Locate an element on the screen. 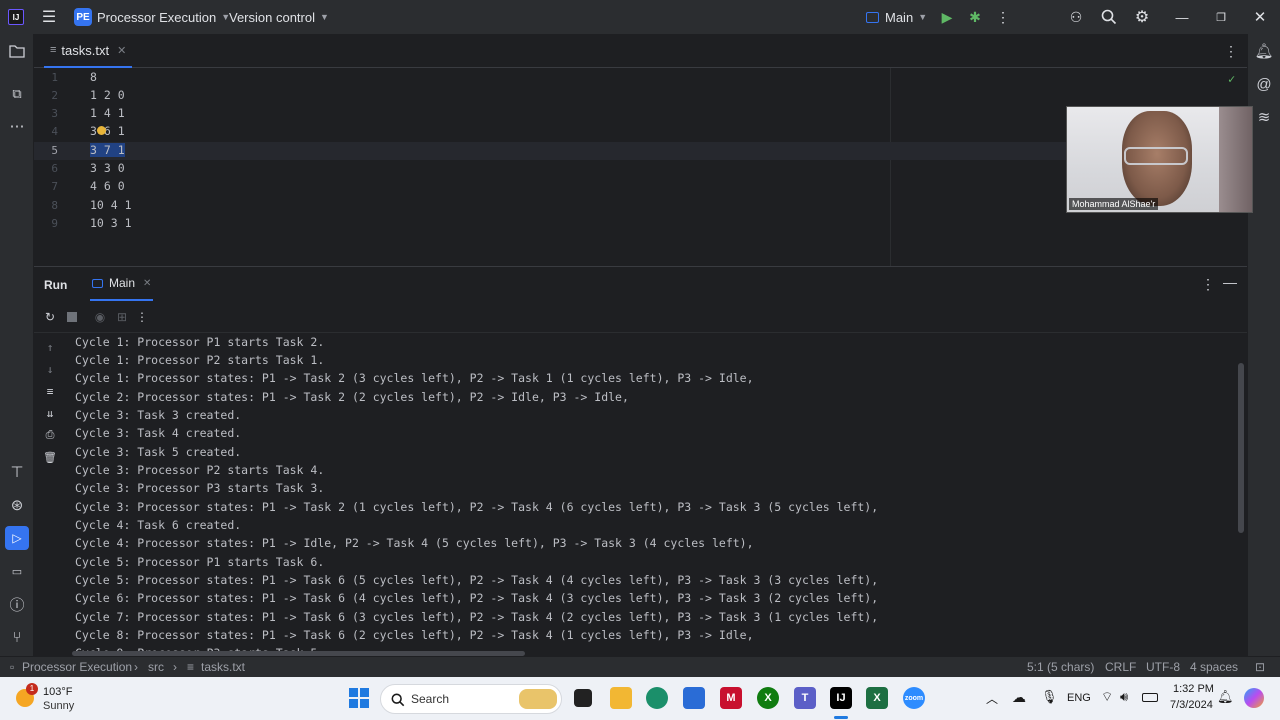 The width and height of the screenshot is (1280, 720). left-tool-strip: ⧉ ⋯ ⊤ ⊛ ▷ ▭ ⓘ ⑂ is located at coordinates (17, 345).